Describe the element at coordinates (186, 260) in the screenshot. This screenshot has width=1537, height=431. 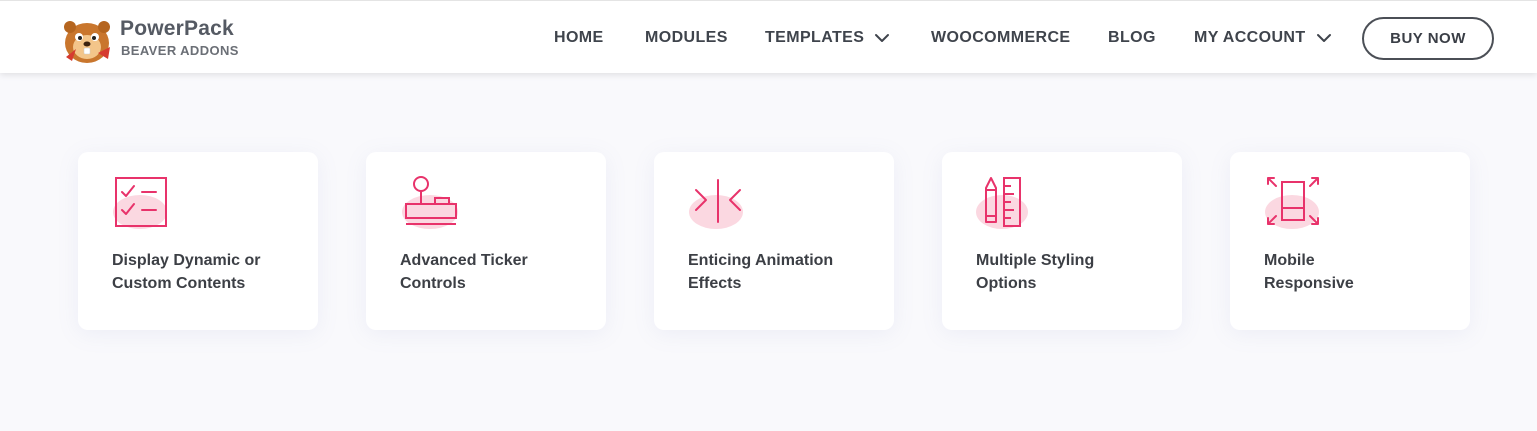
I see `feature-title-line1: Display Dynamic or` at that location.